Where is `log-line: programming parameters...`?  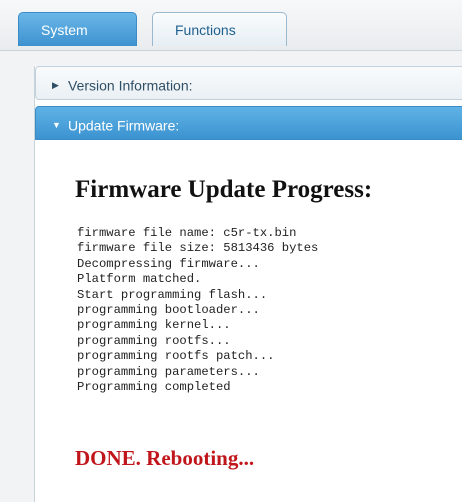 log-line: programming parameters... is located at coordinates (168, 371).